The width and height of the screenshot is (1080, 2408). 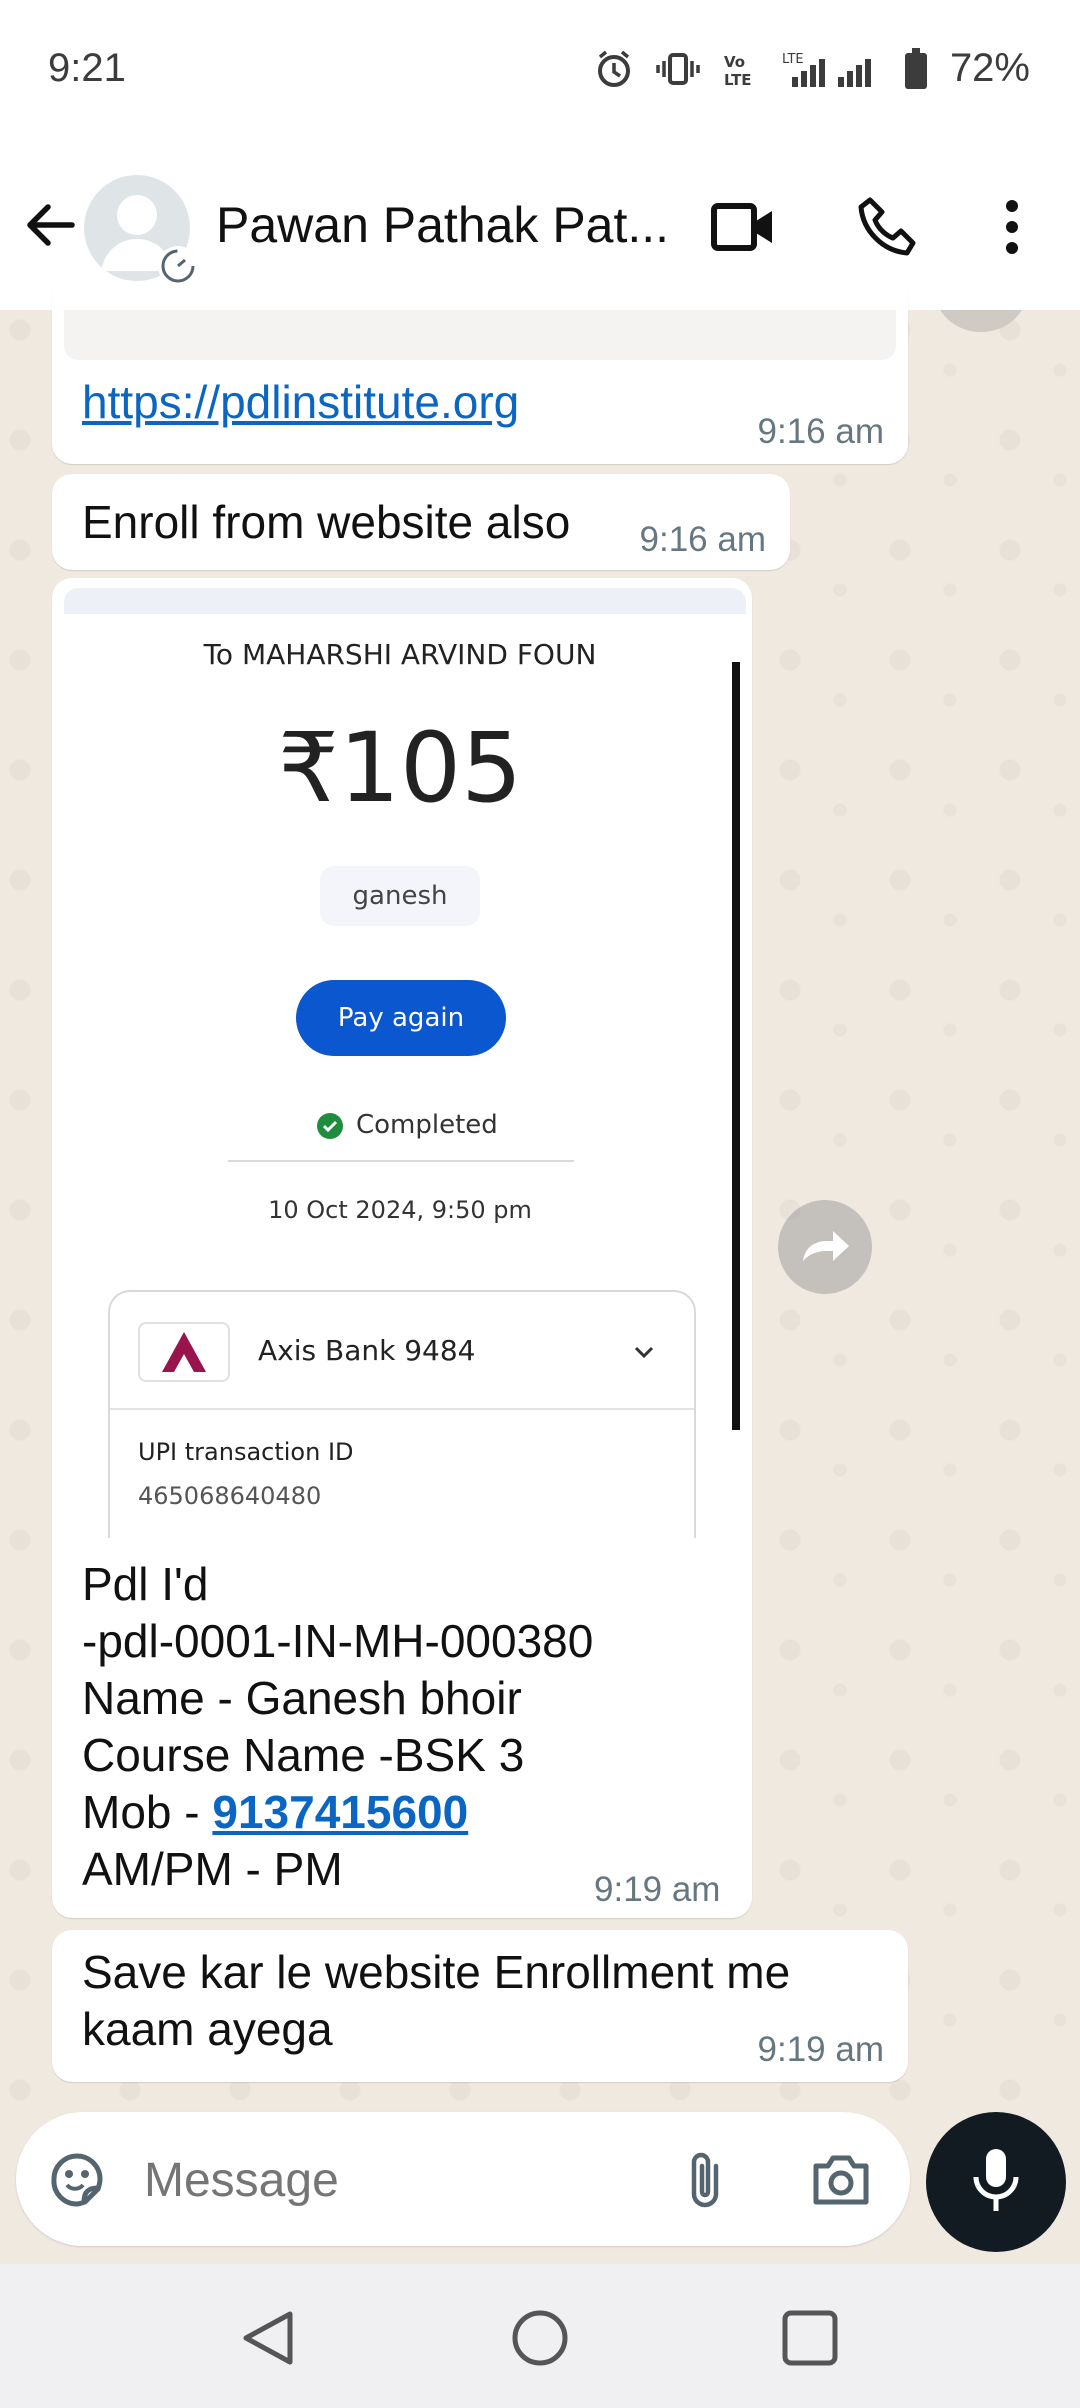 What do you see at coordinates (207, 2029) in the screenshot?
I see `message-text: kaam ayega` at bounding box center [207, 2029].